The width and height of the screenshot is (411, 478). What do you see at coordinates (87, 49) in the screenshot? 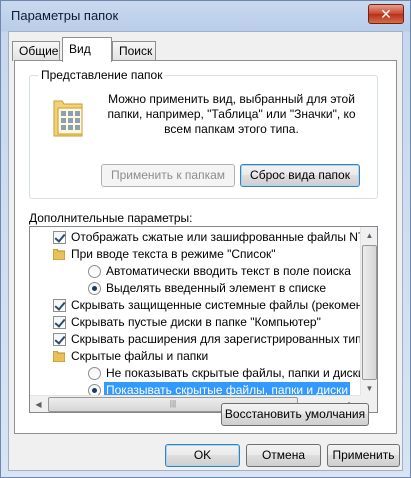
I see `tab-view: Вид` at bounding box center [87, 49].